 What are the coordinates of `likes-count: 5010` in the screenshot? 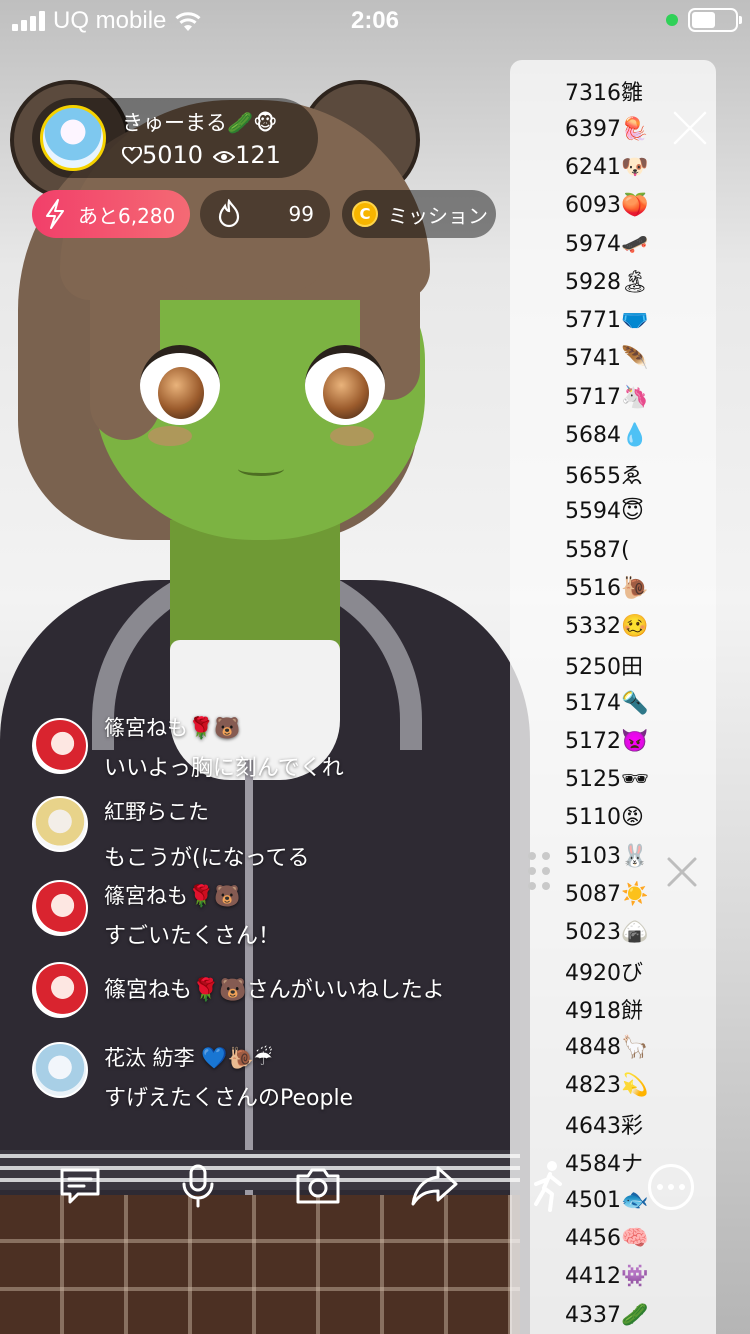 It's located at (173, 155).